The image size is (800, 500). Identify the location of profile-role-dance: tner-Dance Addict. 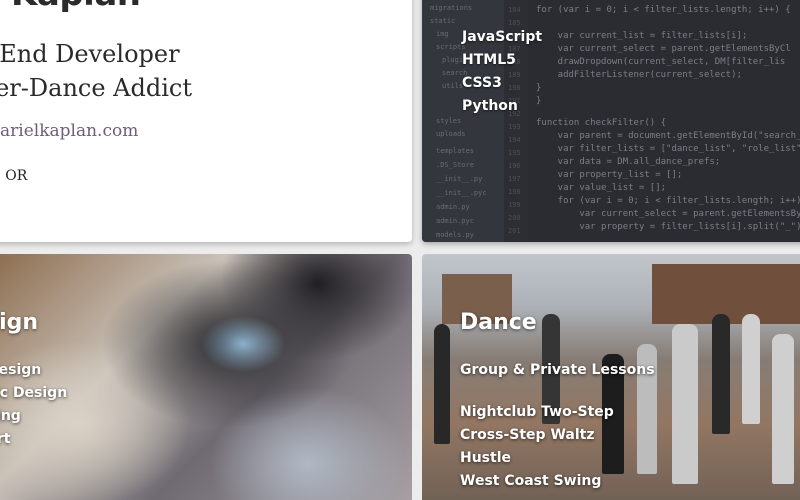
(96, 88).